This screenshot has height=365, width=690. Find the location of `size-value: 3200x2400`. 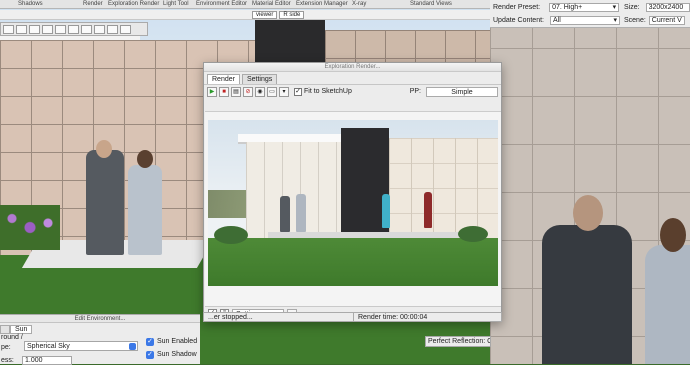

size-value: 3200x2400 is located at coordinates (666, 7).